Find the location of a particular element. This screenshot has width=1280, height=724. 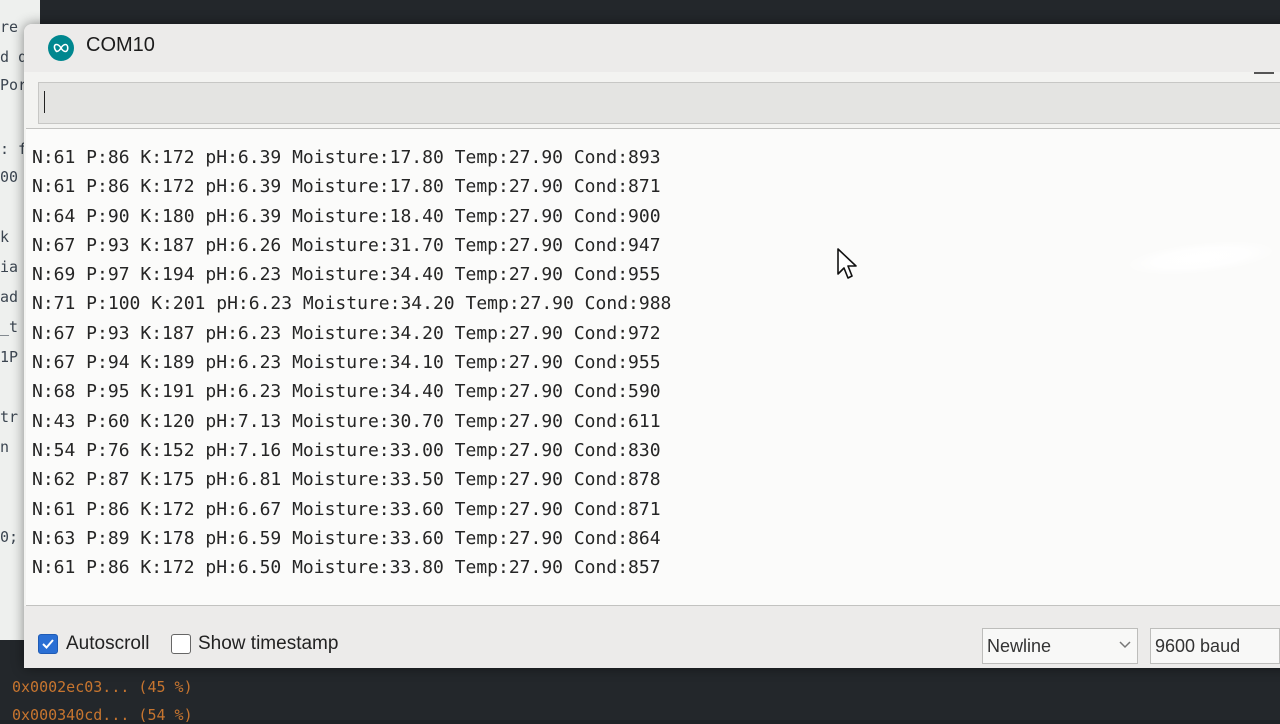

code-fragment: k is located at coordinates (5, 237).